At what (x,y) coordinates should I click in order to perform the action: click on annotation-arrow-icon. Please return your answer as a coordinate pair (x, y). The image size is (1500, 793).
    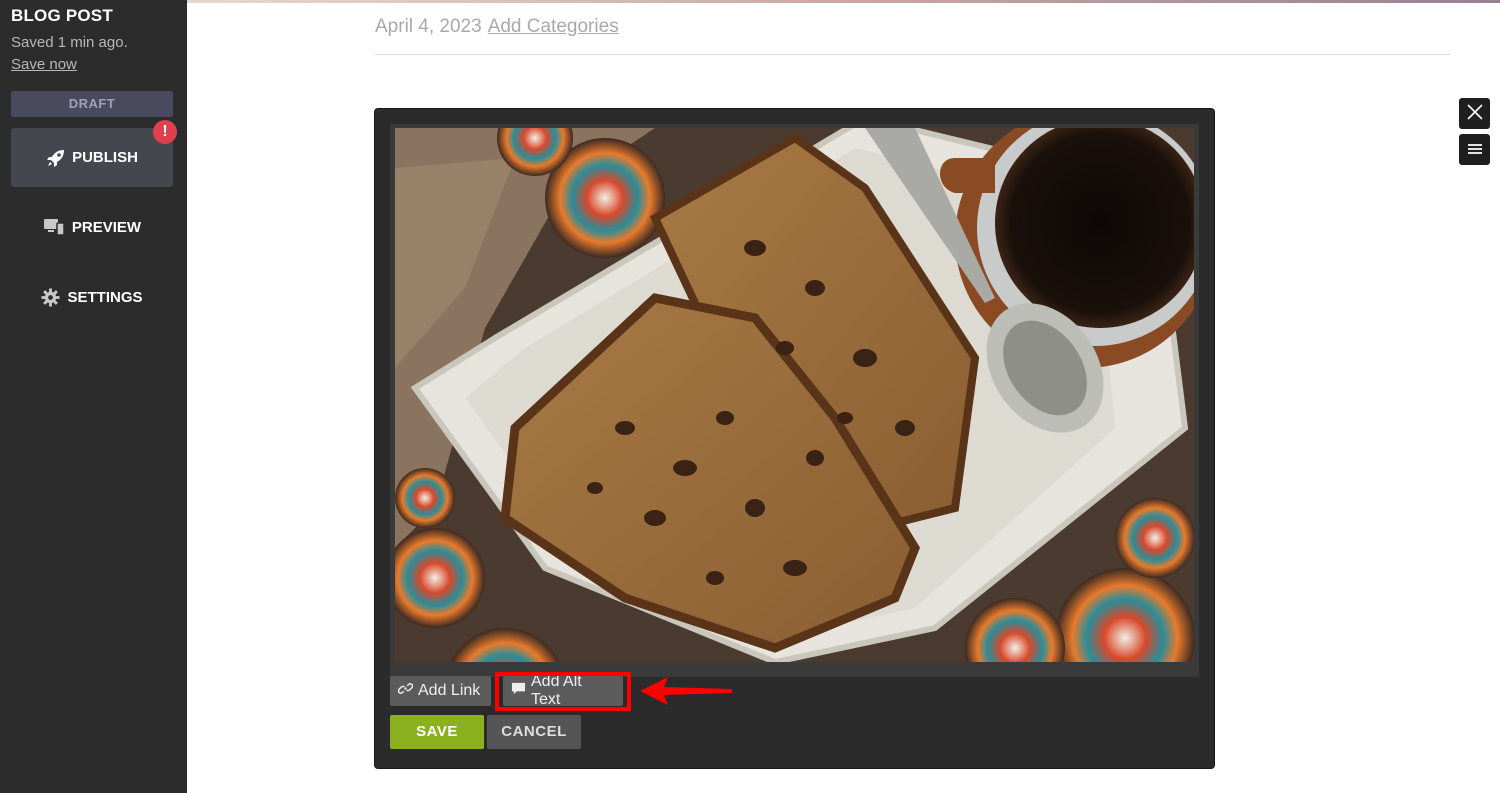
    Looking at the image, I should click on (686, 693).